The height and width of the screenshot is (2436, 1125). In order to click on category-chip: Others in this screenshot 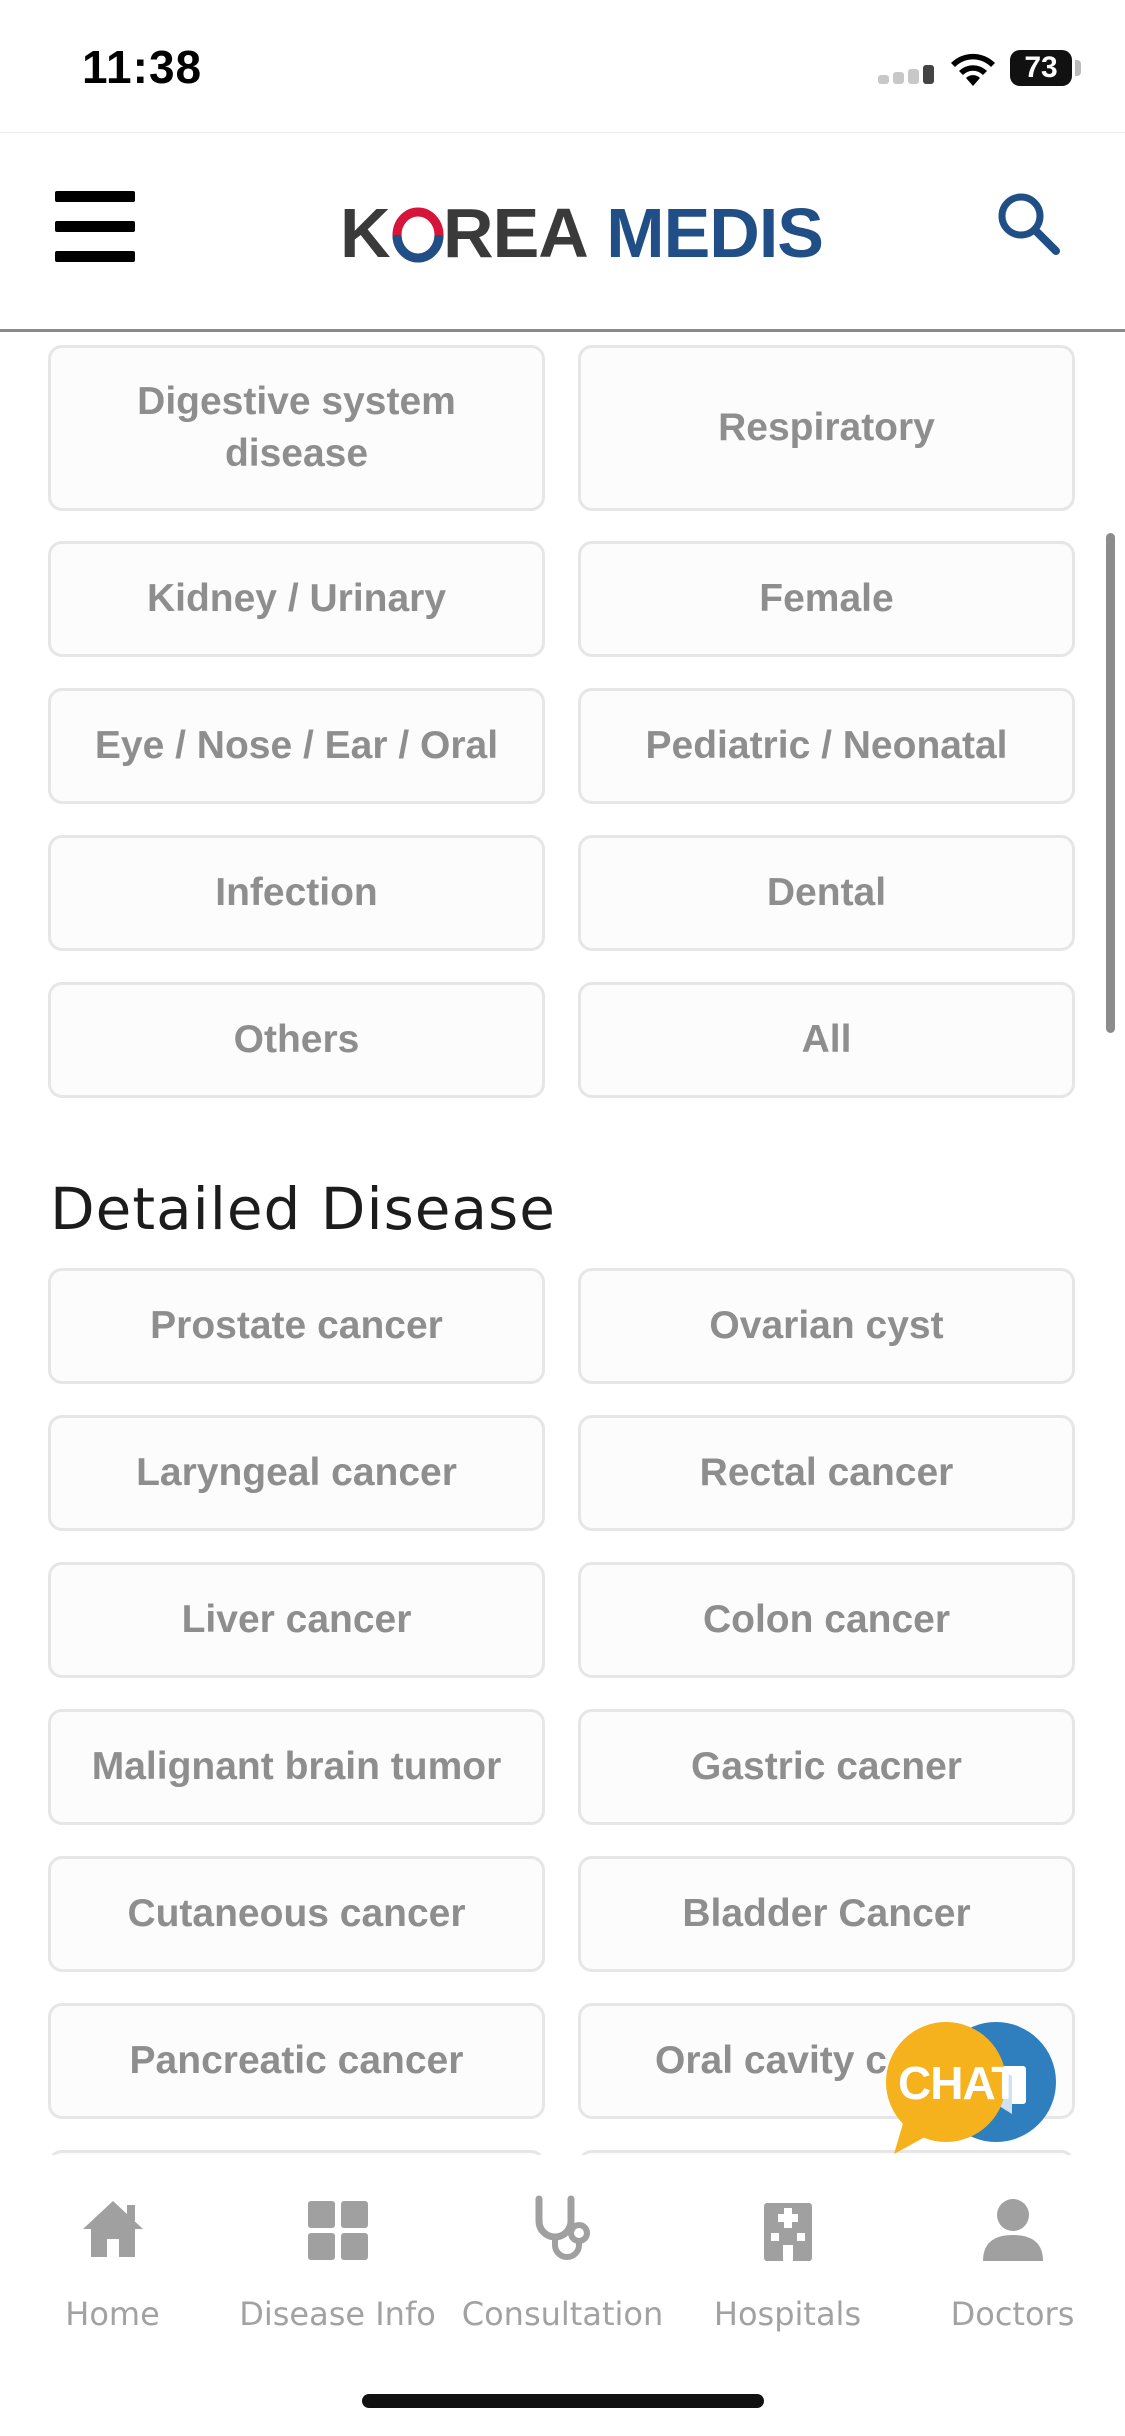, I will do `click(296, 1040)`.